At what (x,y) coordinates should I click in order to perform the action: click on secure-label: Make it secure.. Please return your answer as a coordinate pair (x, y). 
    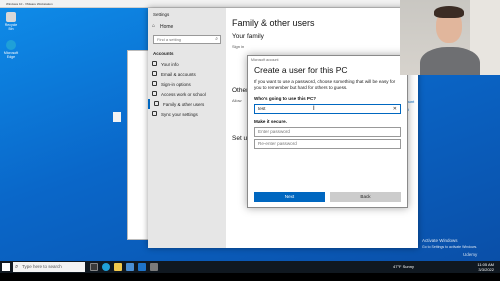
    Looking at the image, I should click on (270, 121).